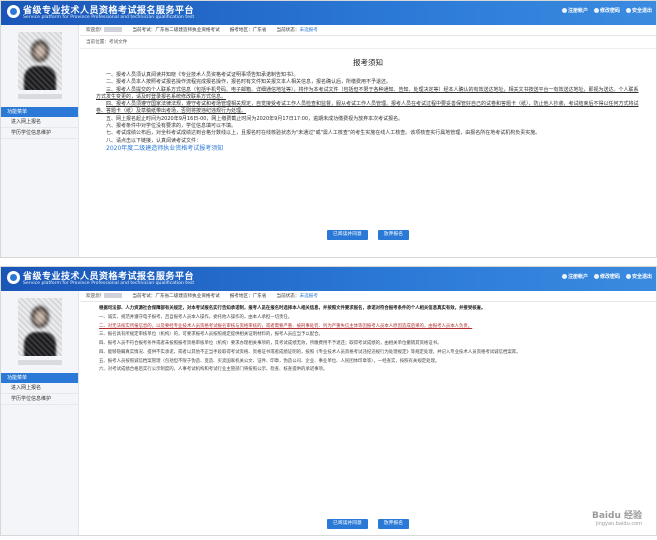  What do you see at coordinates (164, 148) in the screenshot?
I see `exam-document-link: 2020年度二级建造师执业资格考试报考须知` at bounding box center [164, 148].